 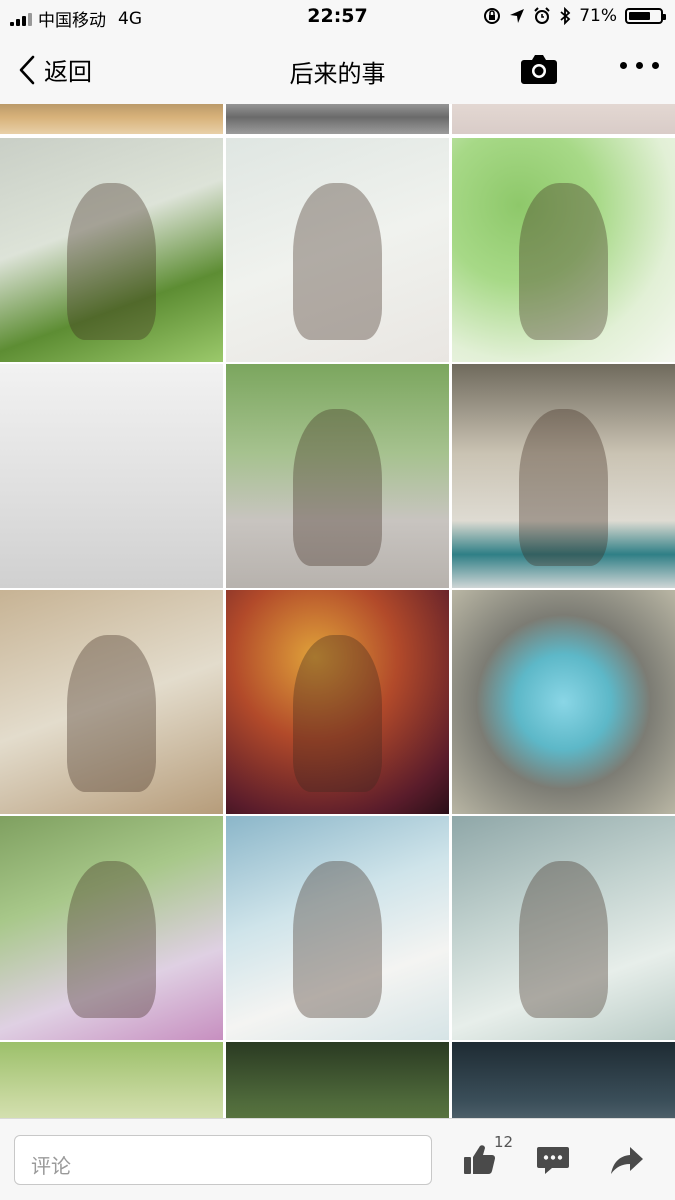 I want to click on bottom-bar: 12, so click(x=337, y=1159).